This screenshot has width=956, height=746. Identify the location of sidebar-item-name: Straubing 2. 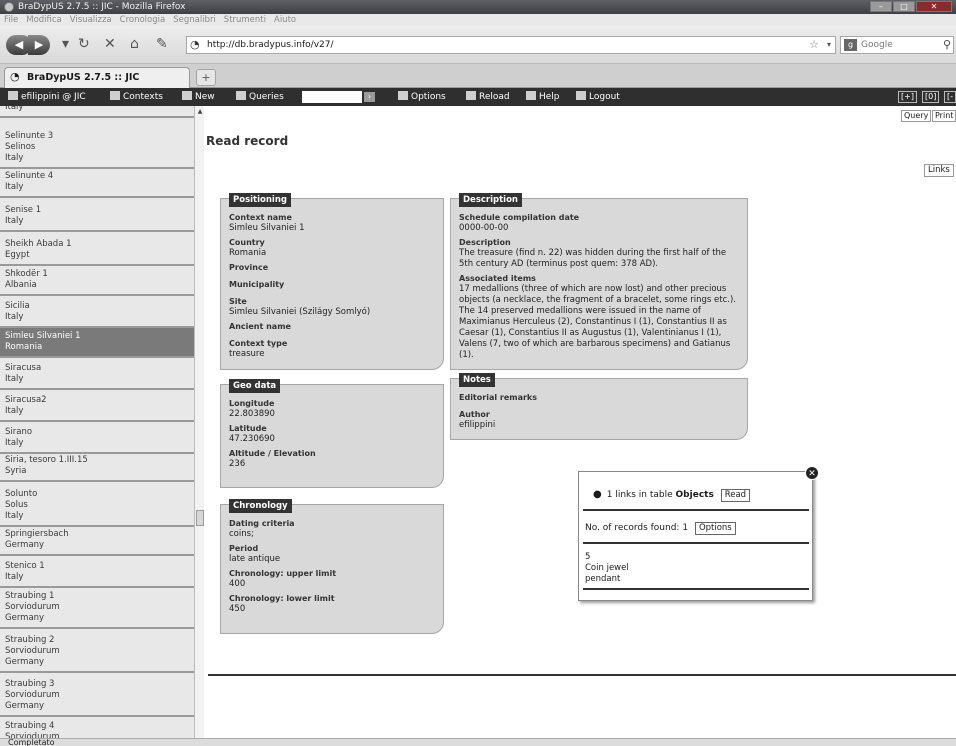
(30, 640).